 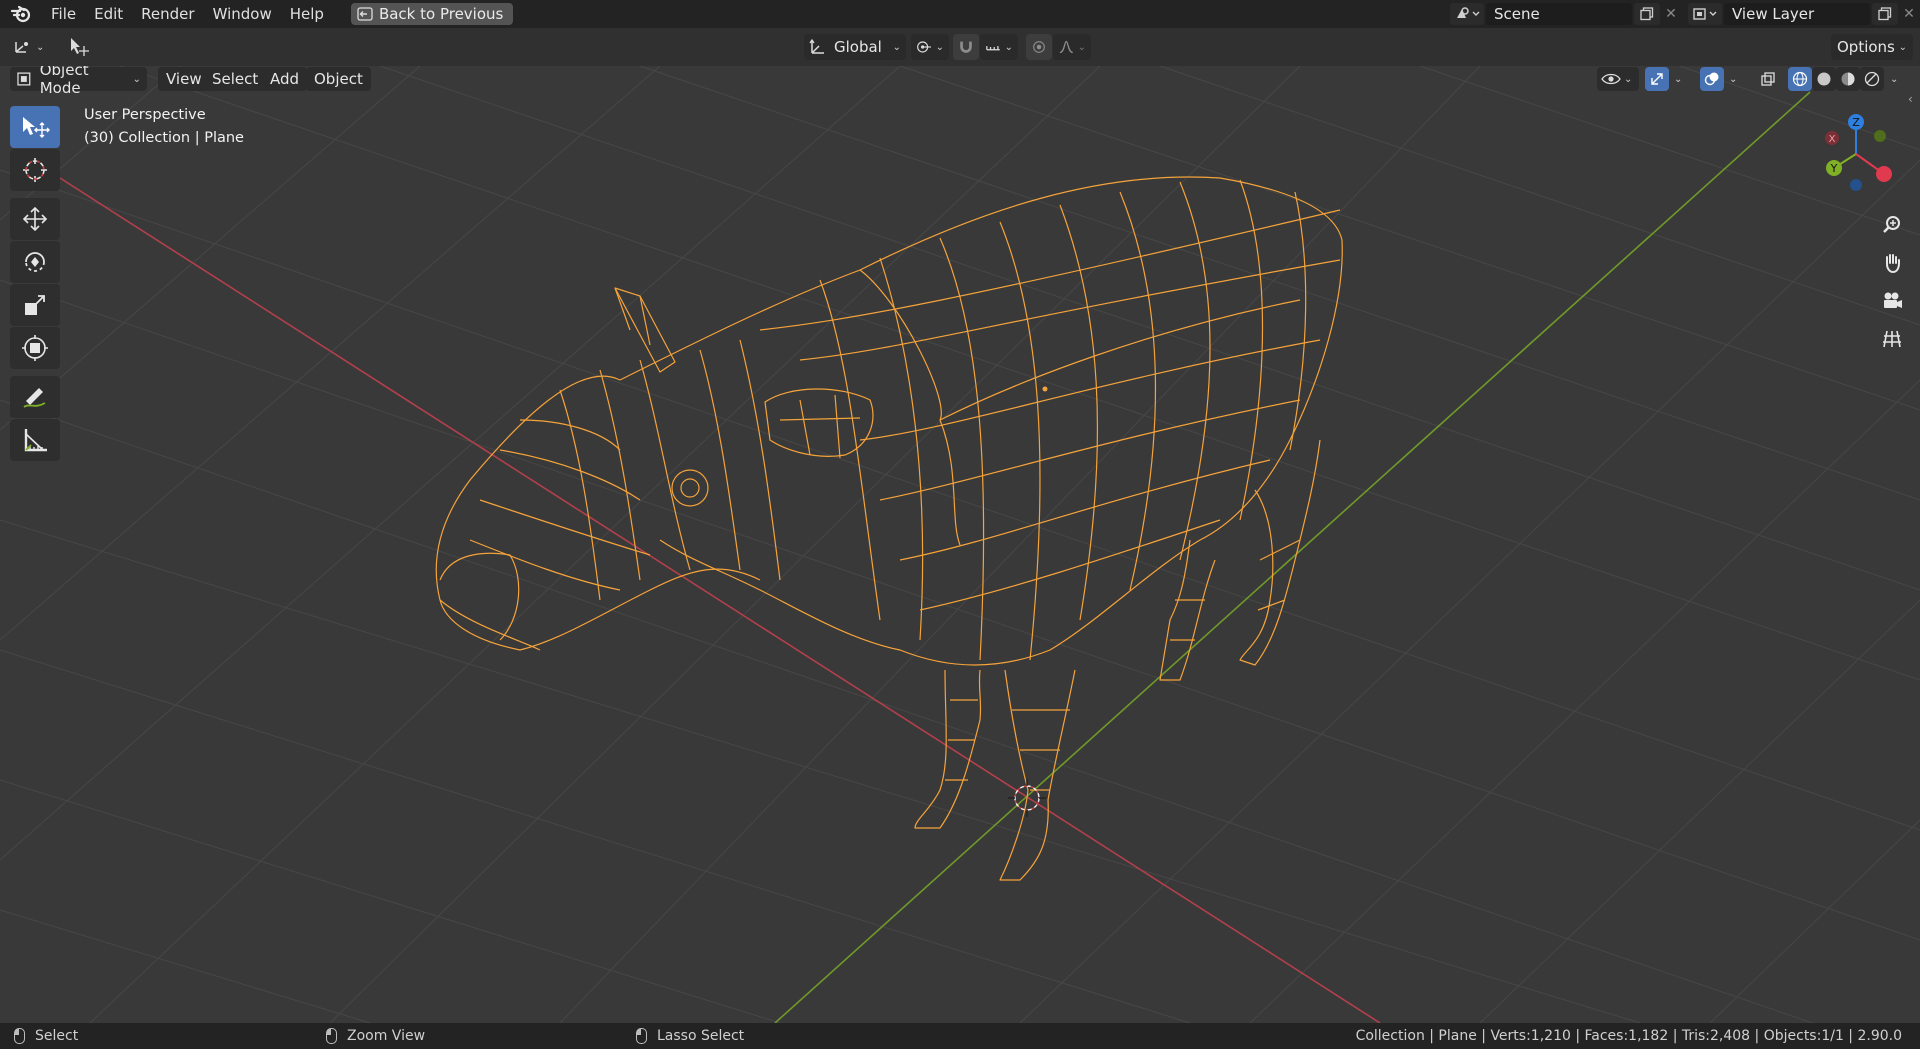 I want to click on sidebar-toggle-arrow-icon: ‹, so click(x=1910, y=99).